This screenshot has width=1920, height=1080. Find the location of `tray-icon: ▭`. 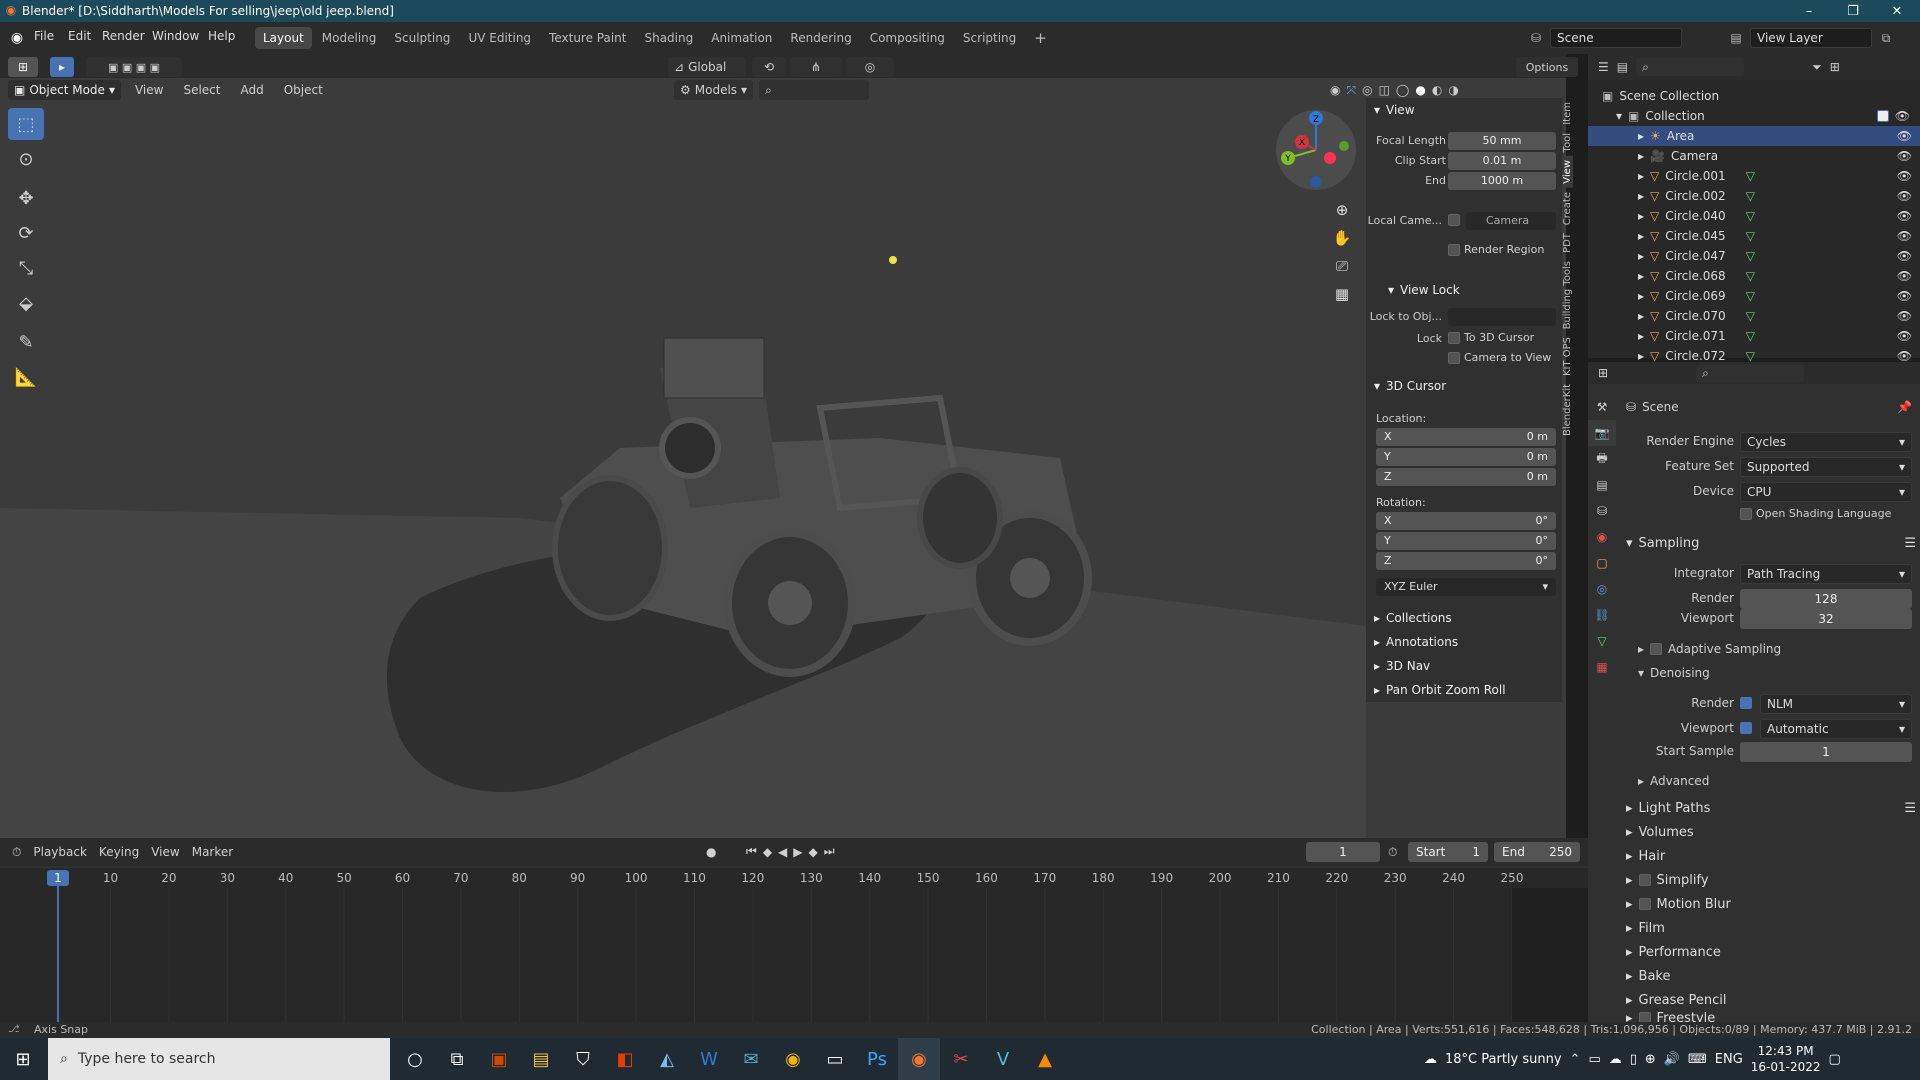

tray-icon: ▭ is located at coordinates (1594, 1059).